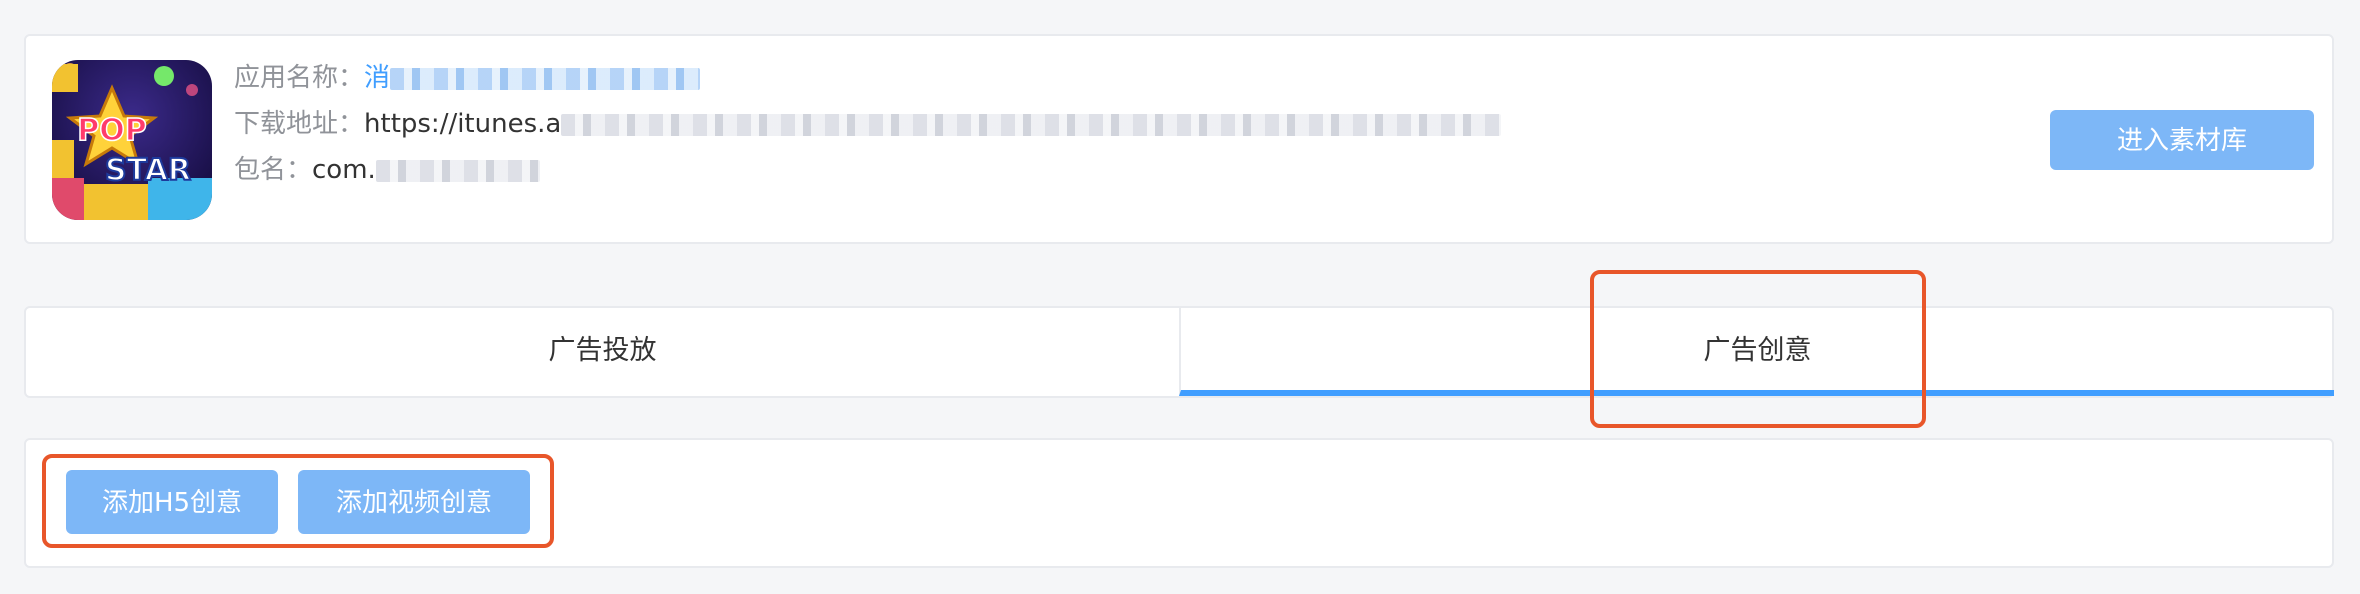 Image resolution: width=2360 pixels, height=594 pixels. Describe the element at coordinates (273, 170) in the screenshot. I see `package-label: 包名：` at that location.